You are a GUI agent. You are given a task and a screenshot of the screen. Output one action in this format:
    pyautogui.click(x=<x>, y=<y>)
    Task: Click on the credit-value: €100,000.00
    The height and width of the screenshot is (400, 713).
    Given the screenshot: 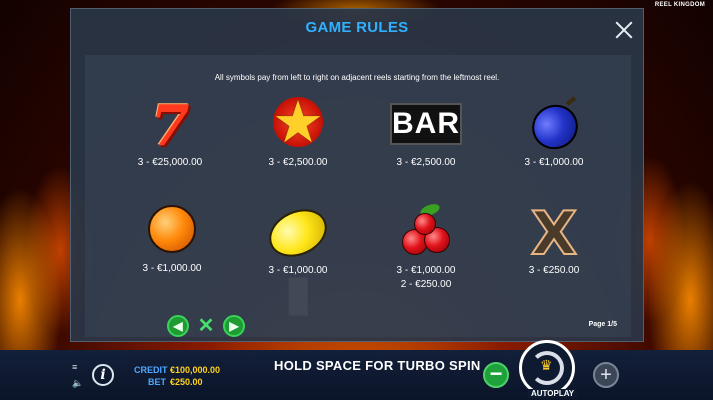 What is the action you would take?
    pyautogui.click(x=195, y=370)
    